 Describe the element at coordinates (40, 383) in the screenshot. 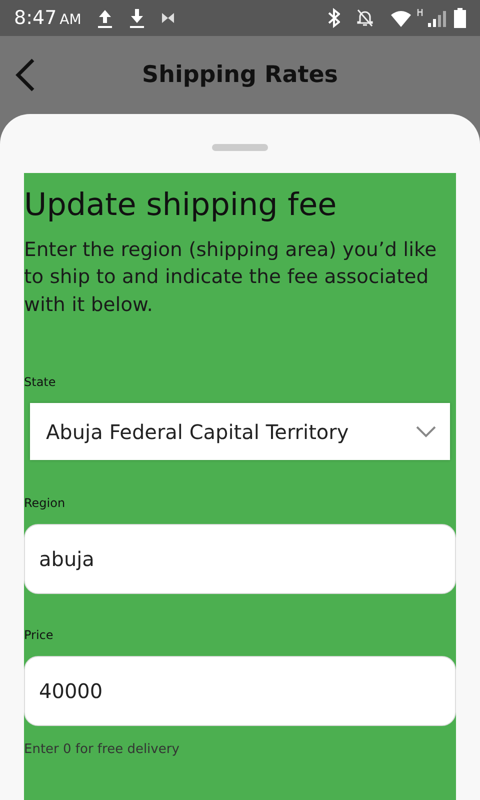

I see `field-label: State` at that location.